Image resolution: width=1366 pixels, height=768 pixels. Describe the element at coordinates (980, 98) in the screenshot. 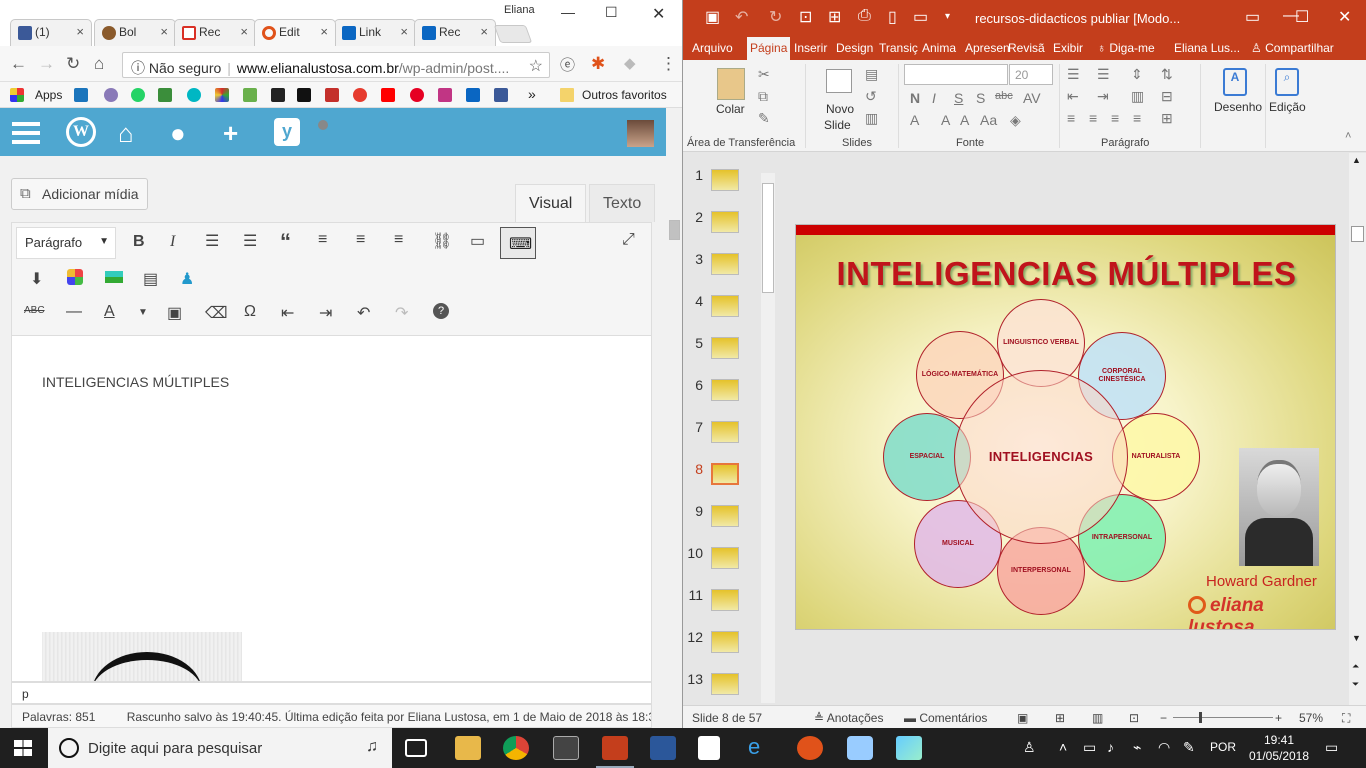

I see `shadow-icon: S` at that location.